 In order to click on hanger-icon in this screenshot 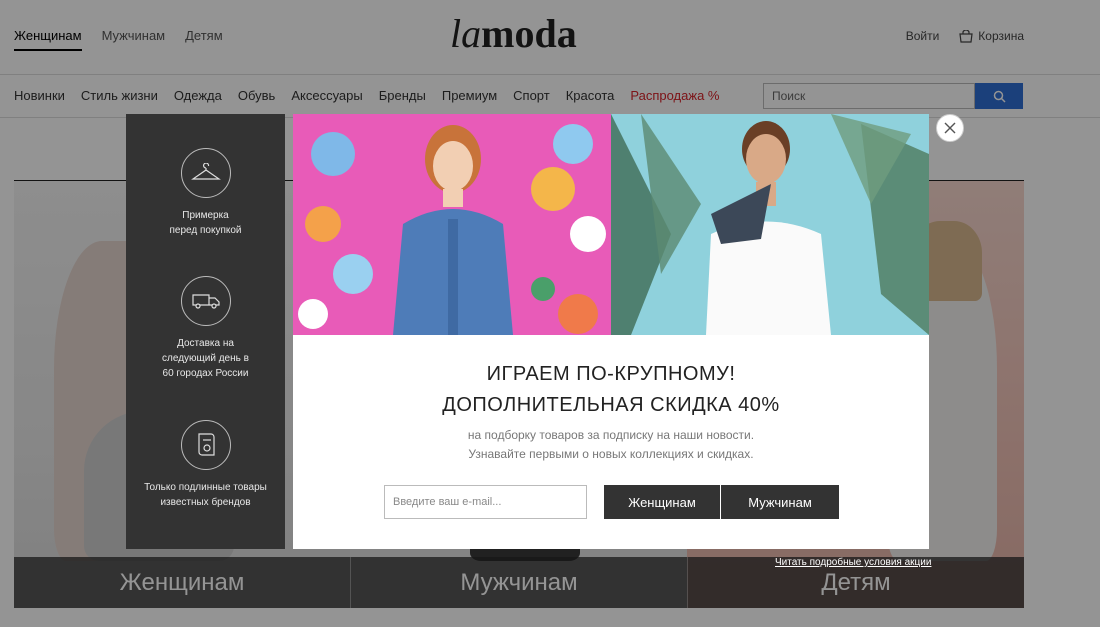, I will do `click(205, 171)`.